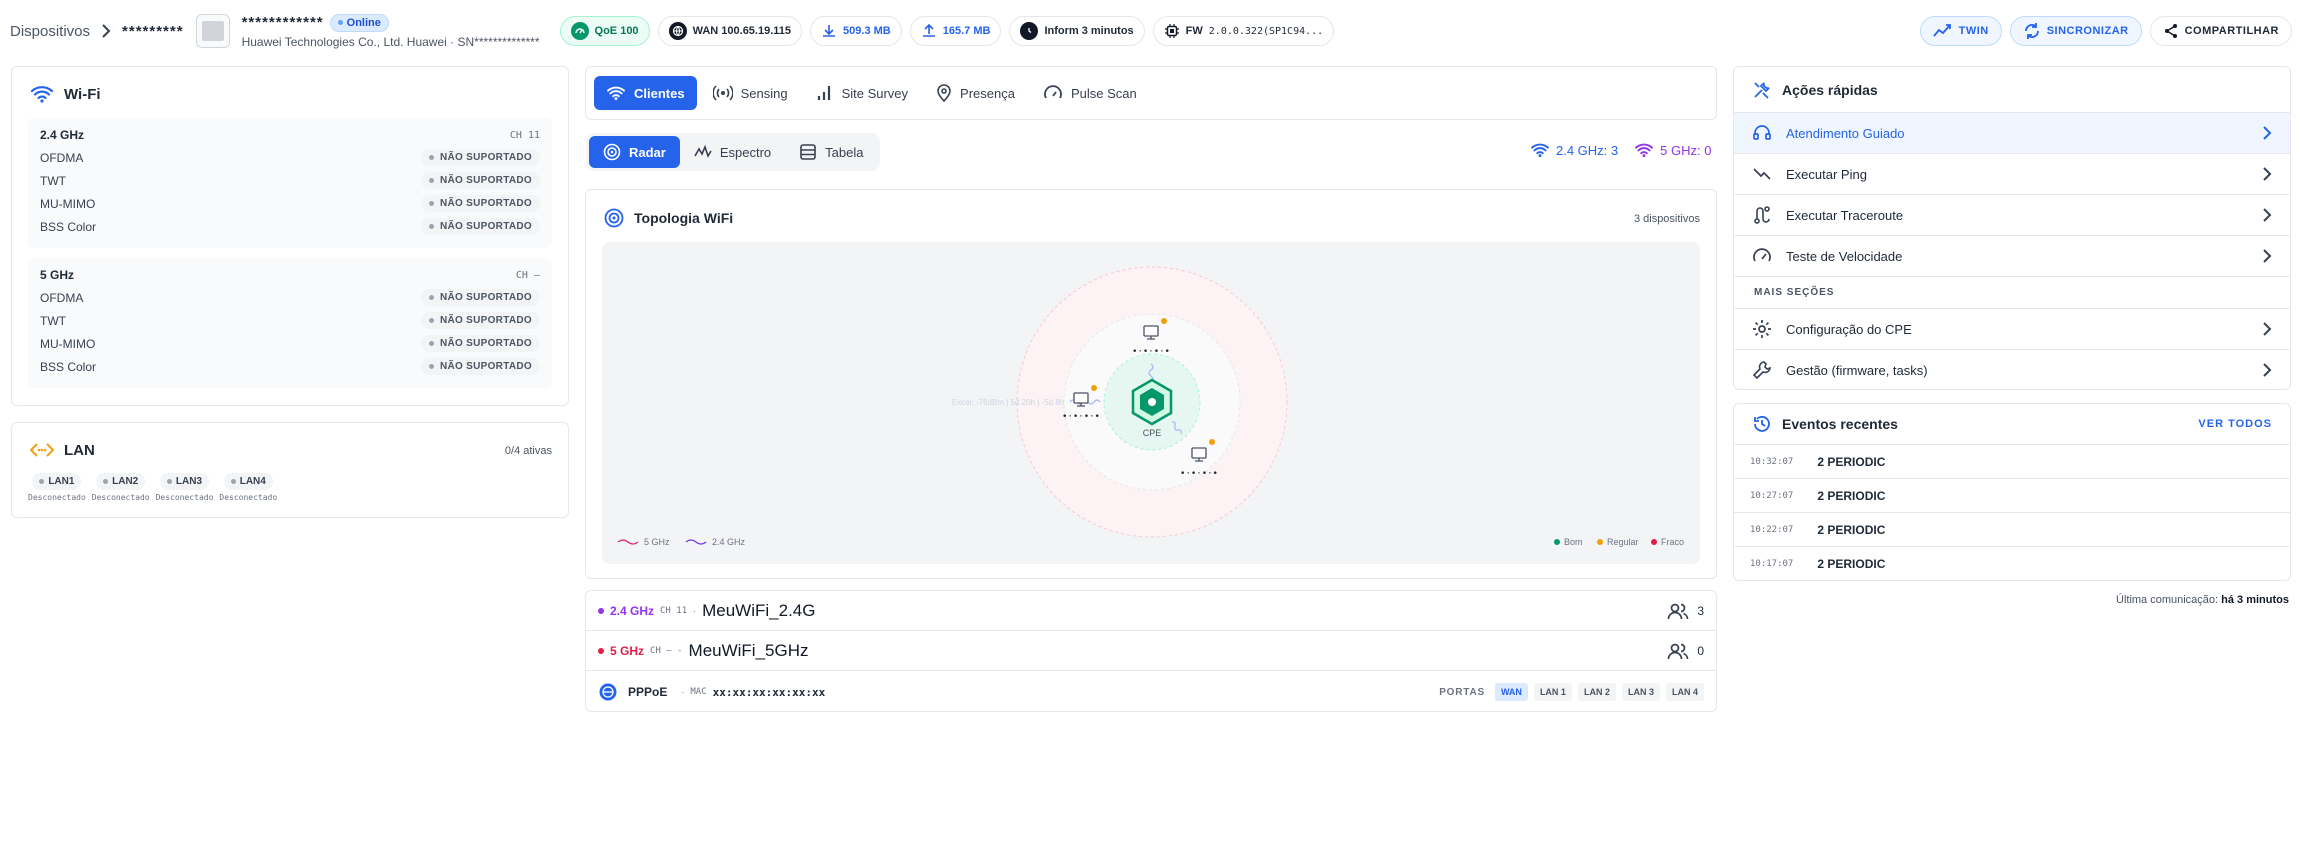 Image resolution: width=2302 pixels, height=852 pixels. Describe the element at coordinates (2171, 31) in the screenshot. I see `share-icon` at that location.